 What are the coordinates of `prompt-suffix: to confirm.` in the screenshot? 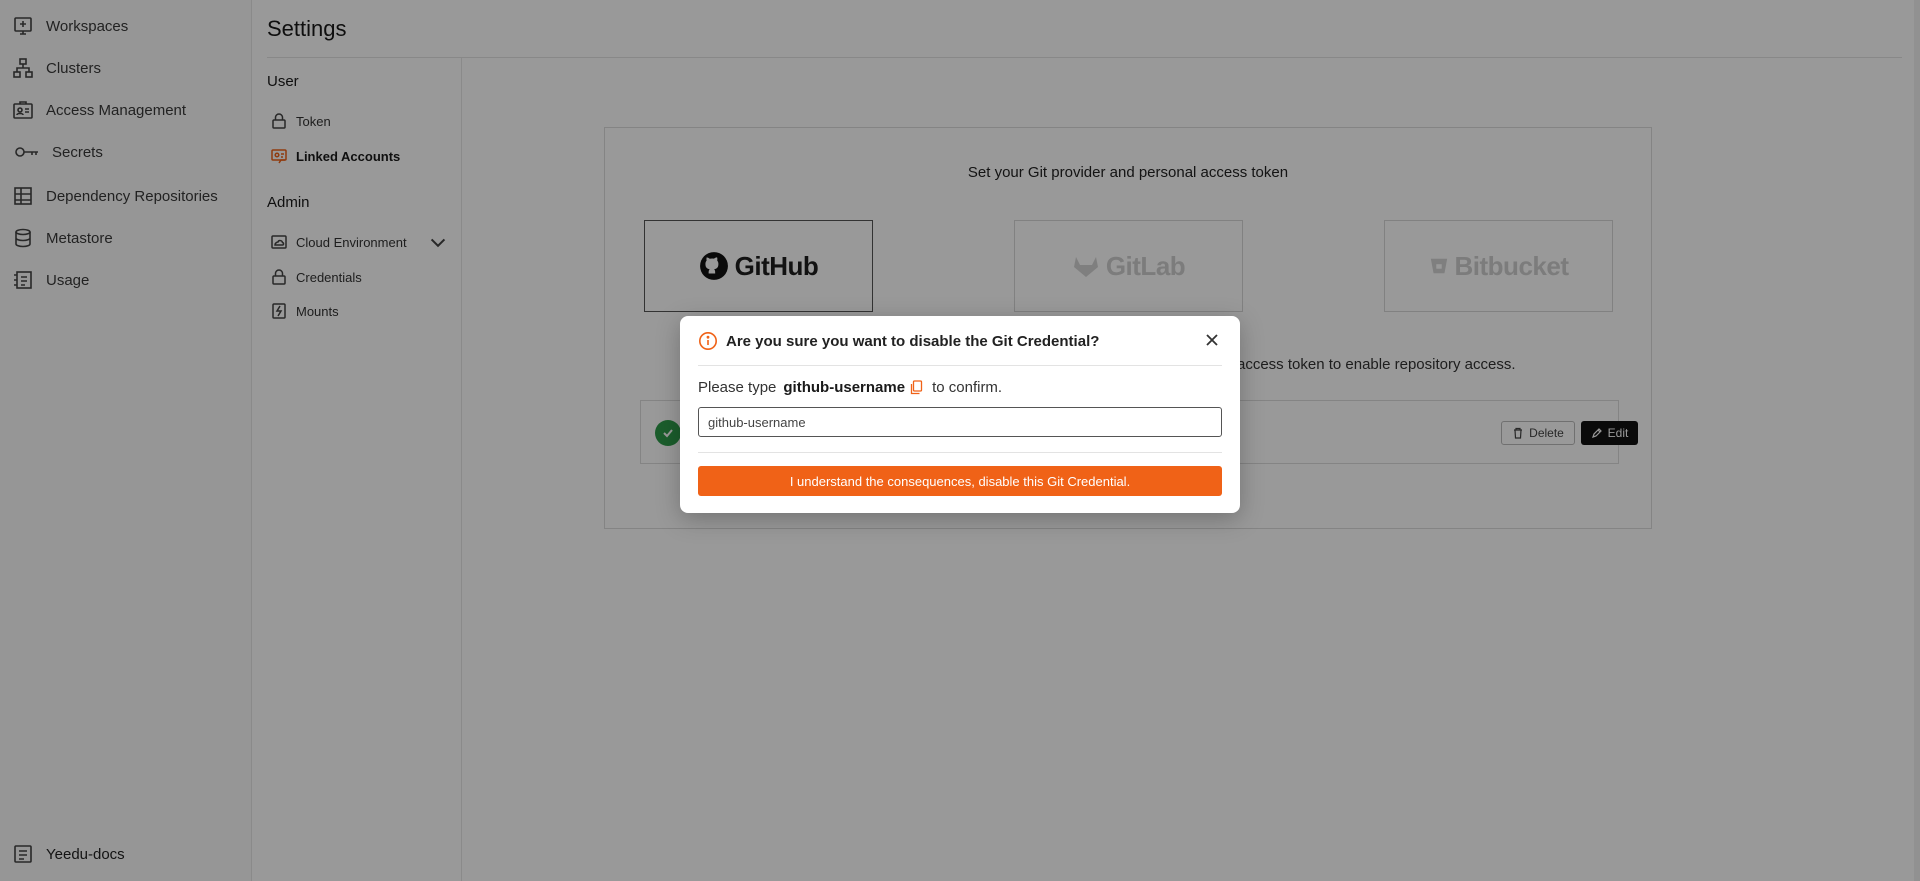 It's located at (967, 387).